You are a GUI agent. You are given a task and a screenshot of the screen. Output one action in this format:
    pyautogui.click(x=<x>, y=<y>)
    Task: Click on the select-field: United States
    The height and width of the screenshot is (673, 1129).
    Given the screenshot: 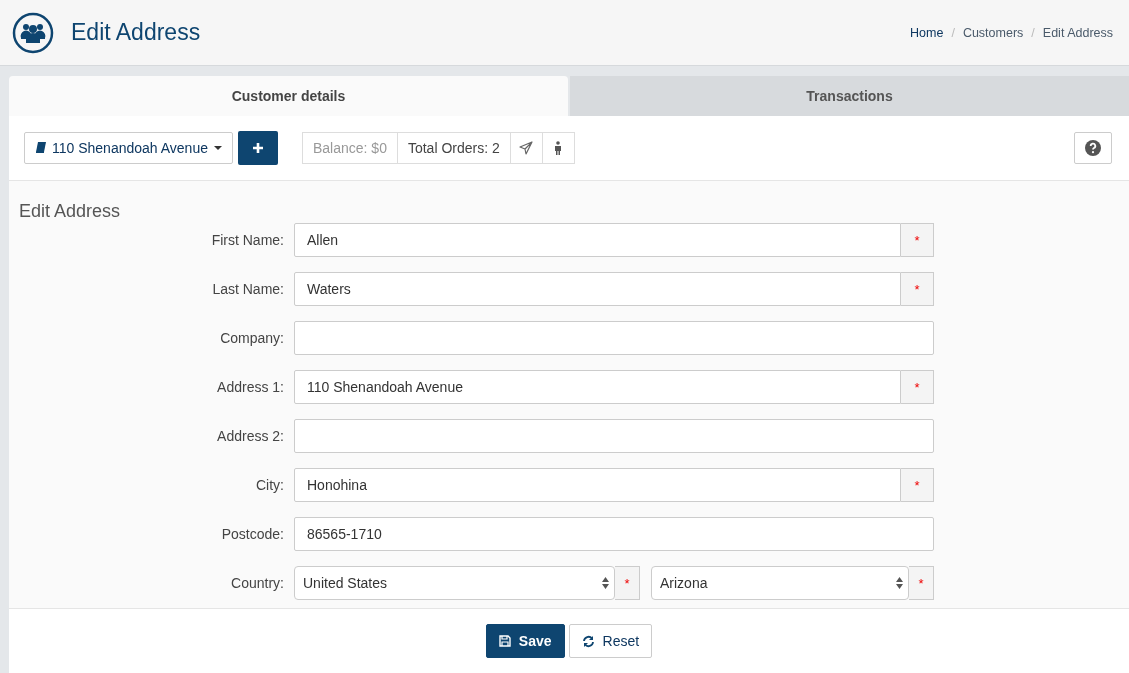 What is the action you would take?
    pyautogui.click(x=454, y=583)
    